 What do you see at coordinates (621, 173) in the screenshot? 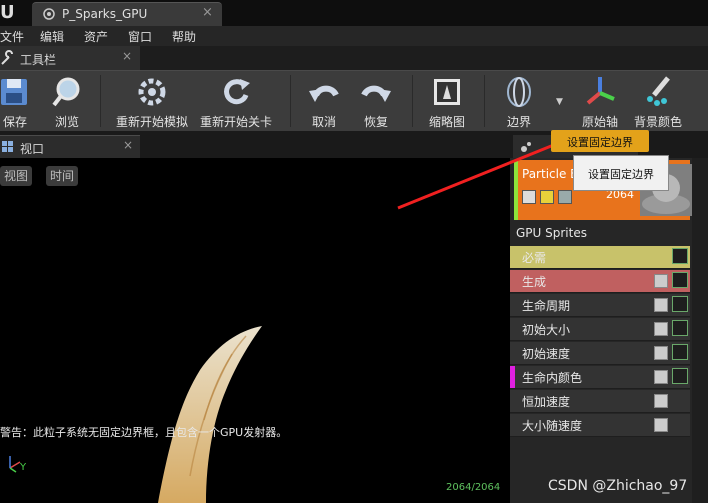
I see `tooltip-popup: 设置固定边界` at bounding box center [621, 173].